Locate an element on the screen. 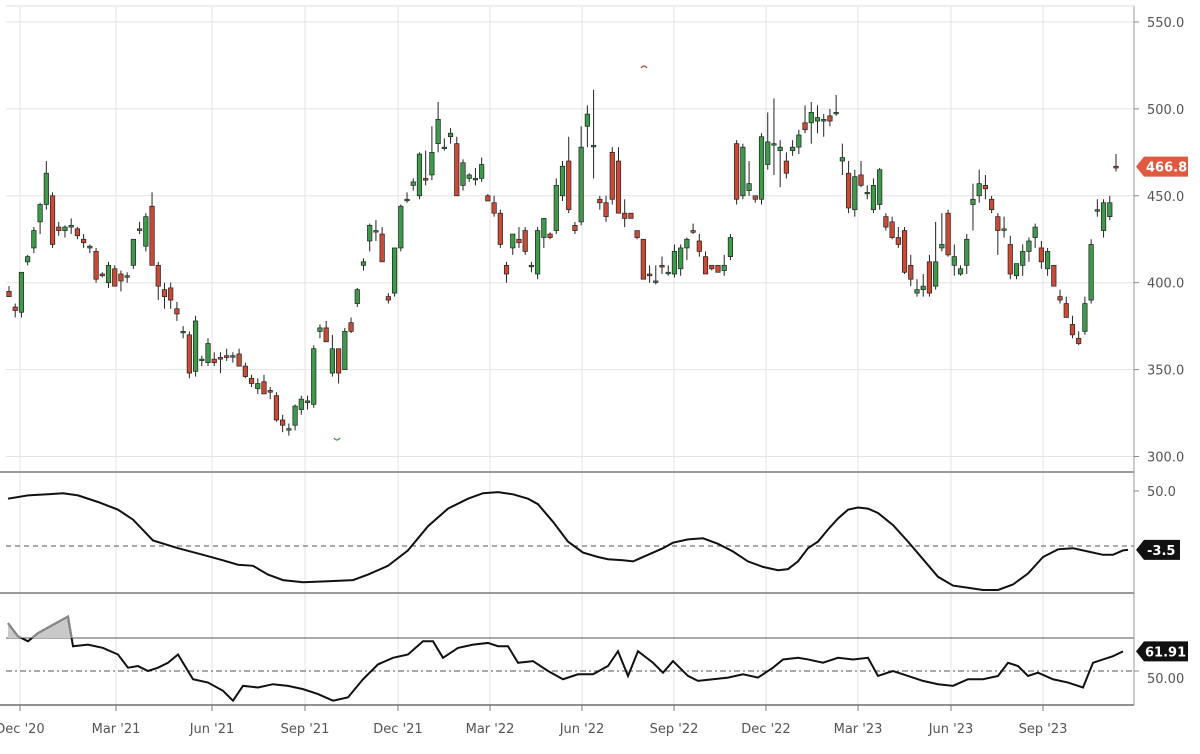 This screenshot has width=1200, height=754. price-tick-label: 300.0 is located at coordinates (1165, 458).